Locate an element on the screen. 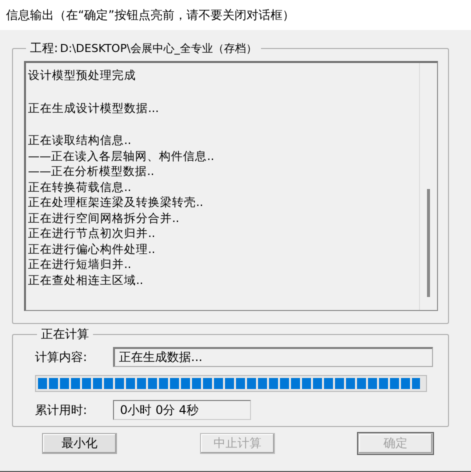  log-line: 正在处理框架连梁及转换梁转壳.. is located at coordinates (116, 202).